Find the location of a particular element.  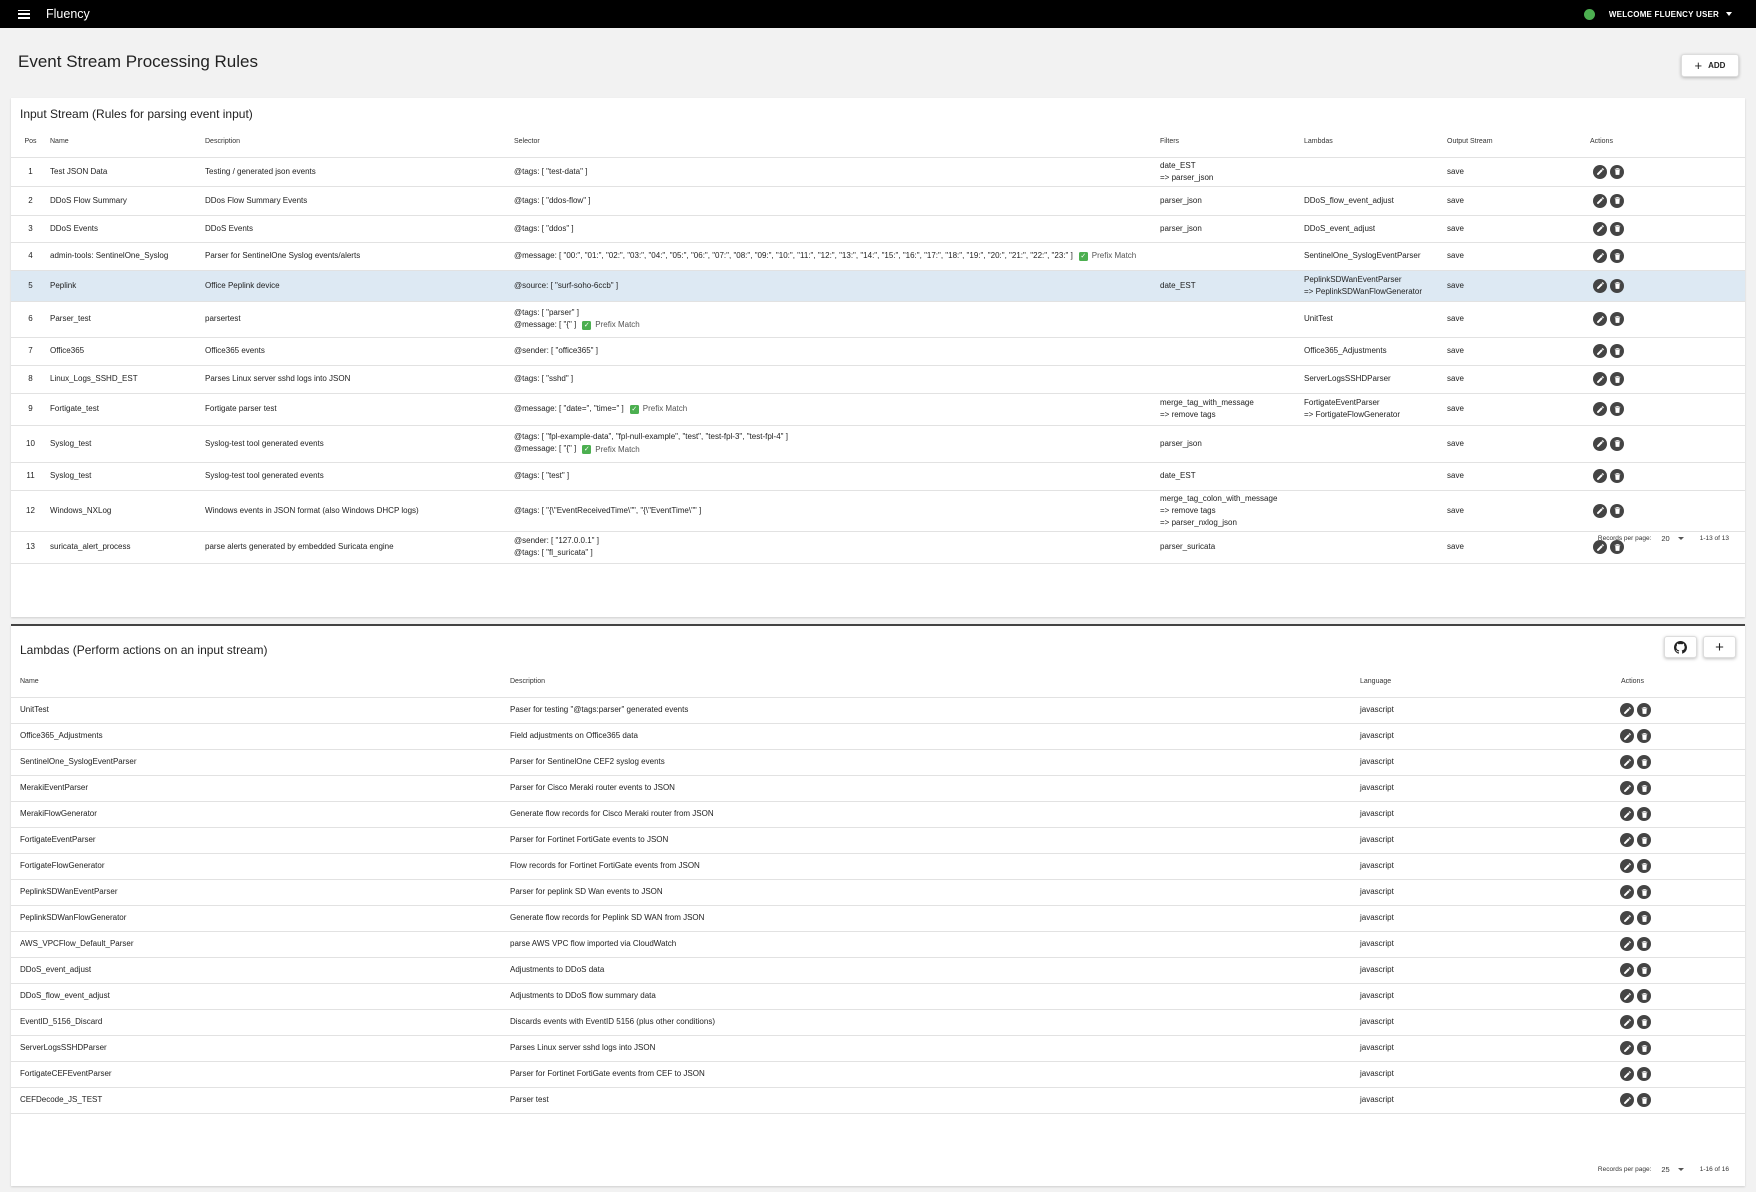

user-menu: WELCOME FLUENCY USER is located at coordinates (1657, 14).